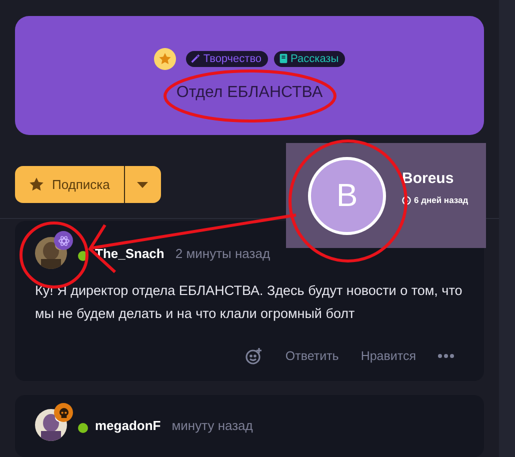 The height and width of the screenshot is (457, 515). What do you see at coordinates (435, 200) in the screenshot?
I see `last-seen: 6 дней назад` at bounding box center [435, 200].